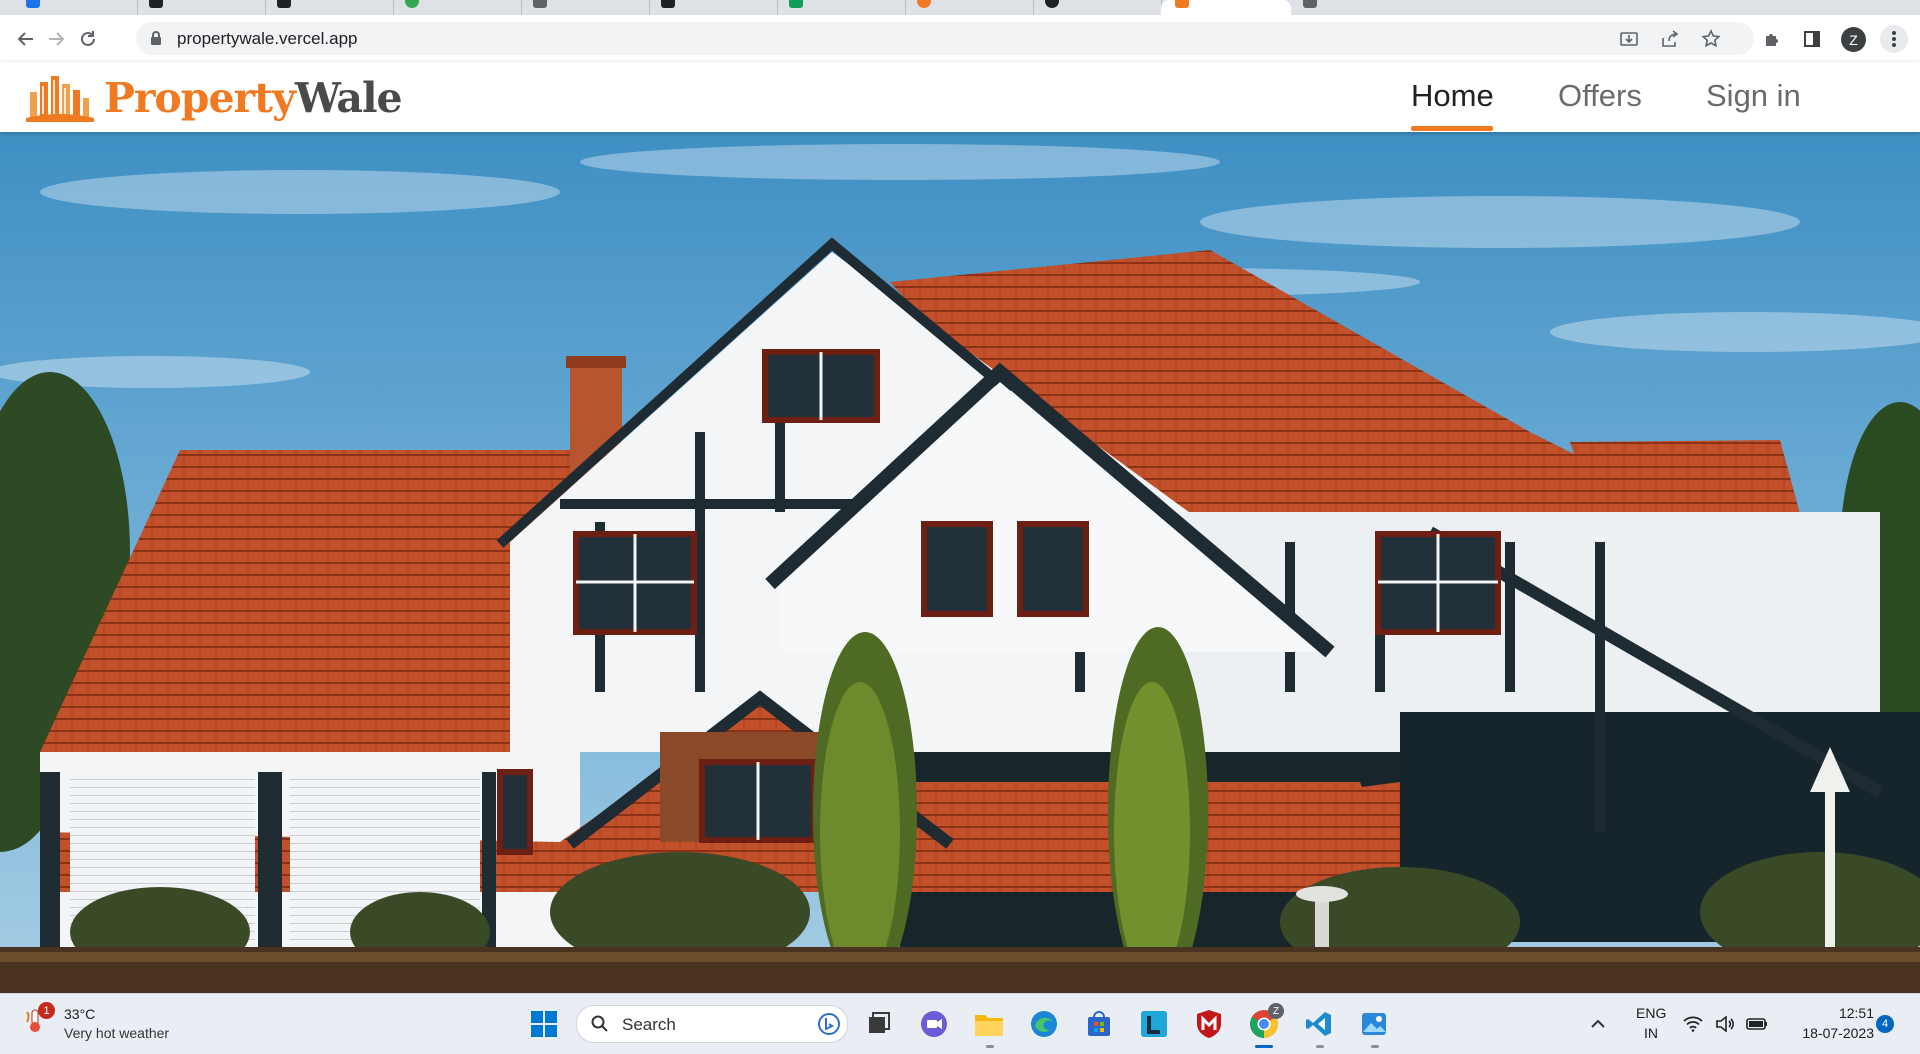 The image size is (1920, 1054). What do you see at coordinates (649, 1024) in the screenshot?
I see `taskbar-search-label: Search` at bounding box center [649, 1024].